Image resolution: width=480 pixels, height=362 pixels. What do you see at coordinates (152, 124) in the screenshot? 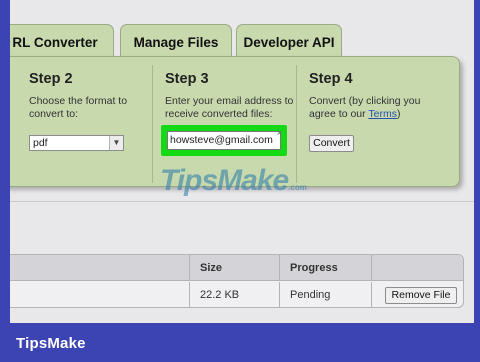
I see `step-divider` at bounding box center [152, 124].